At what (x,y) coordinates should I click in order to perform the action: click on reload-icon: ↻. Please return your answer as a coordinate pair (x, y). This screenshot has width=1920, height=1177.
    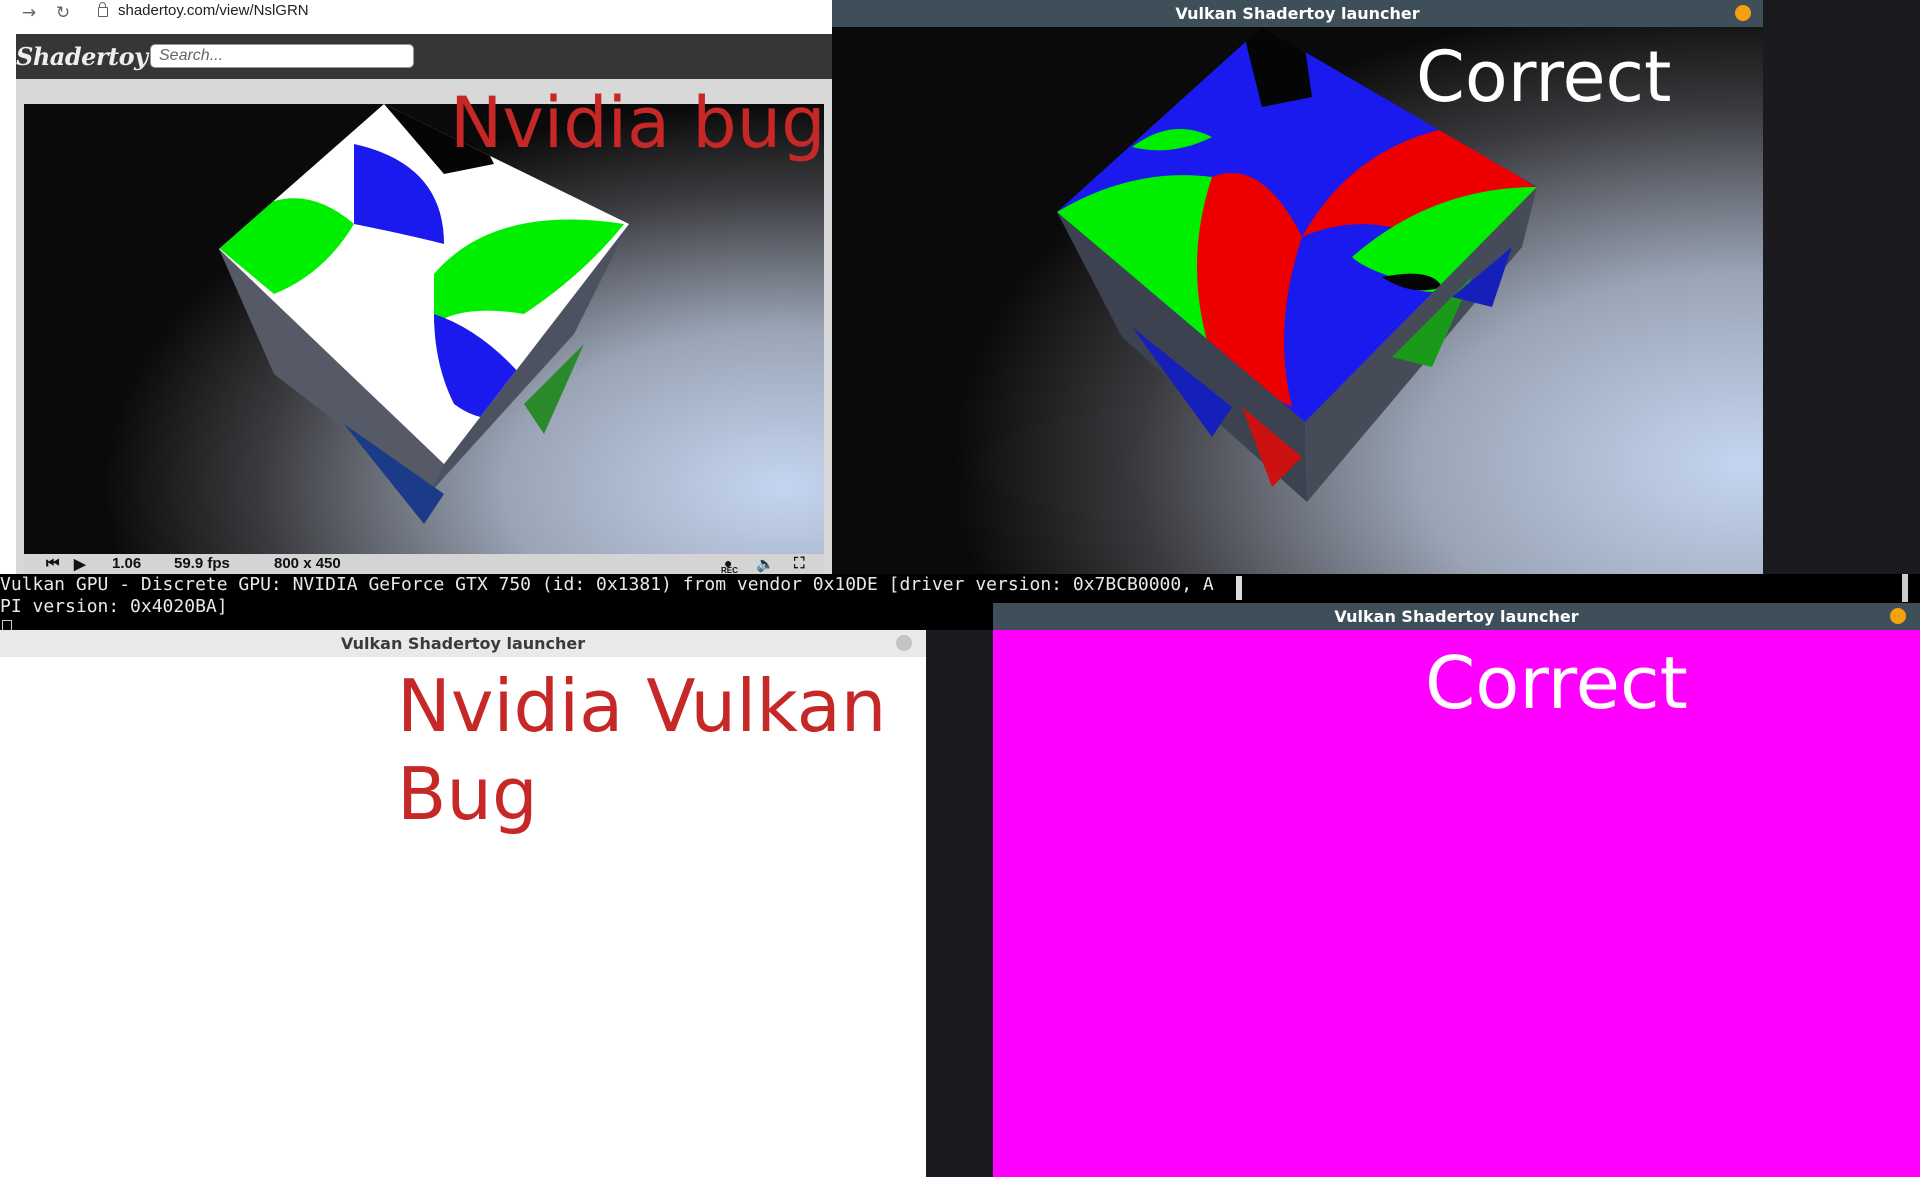
    Looking at the image, I should click on (63, 13).